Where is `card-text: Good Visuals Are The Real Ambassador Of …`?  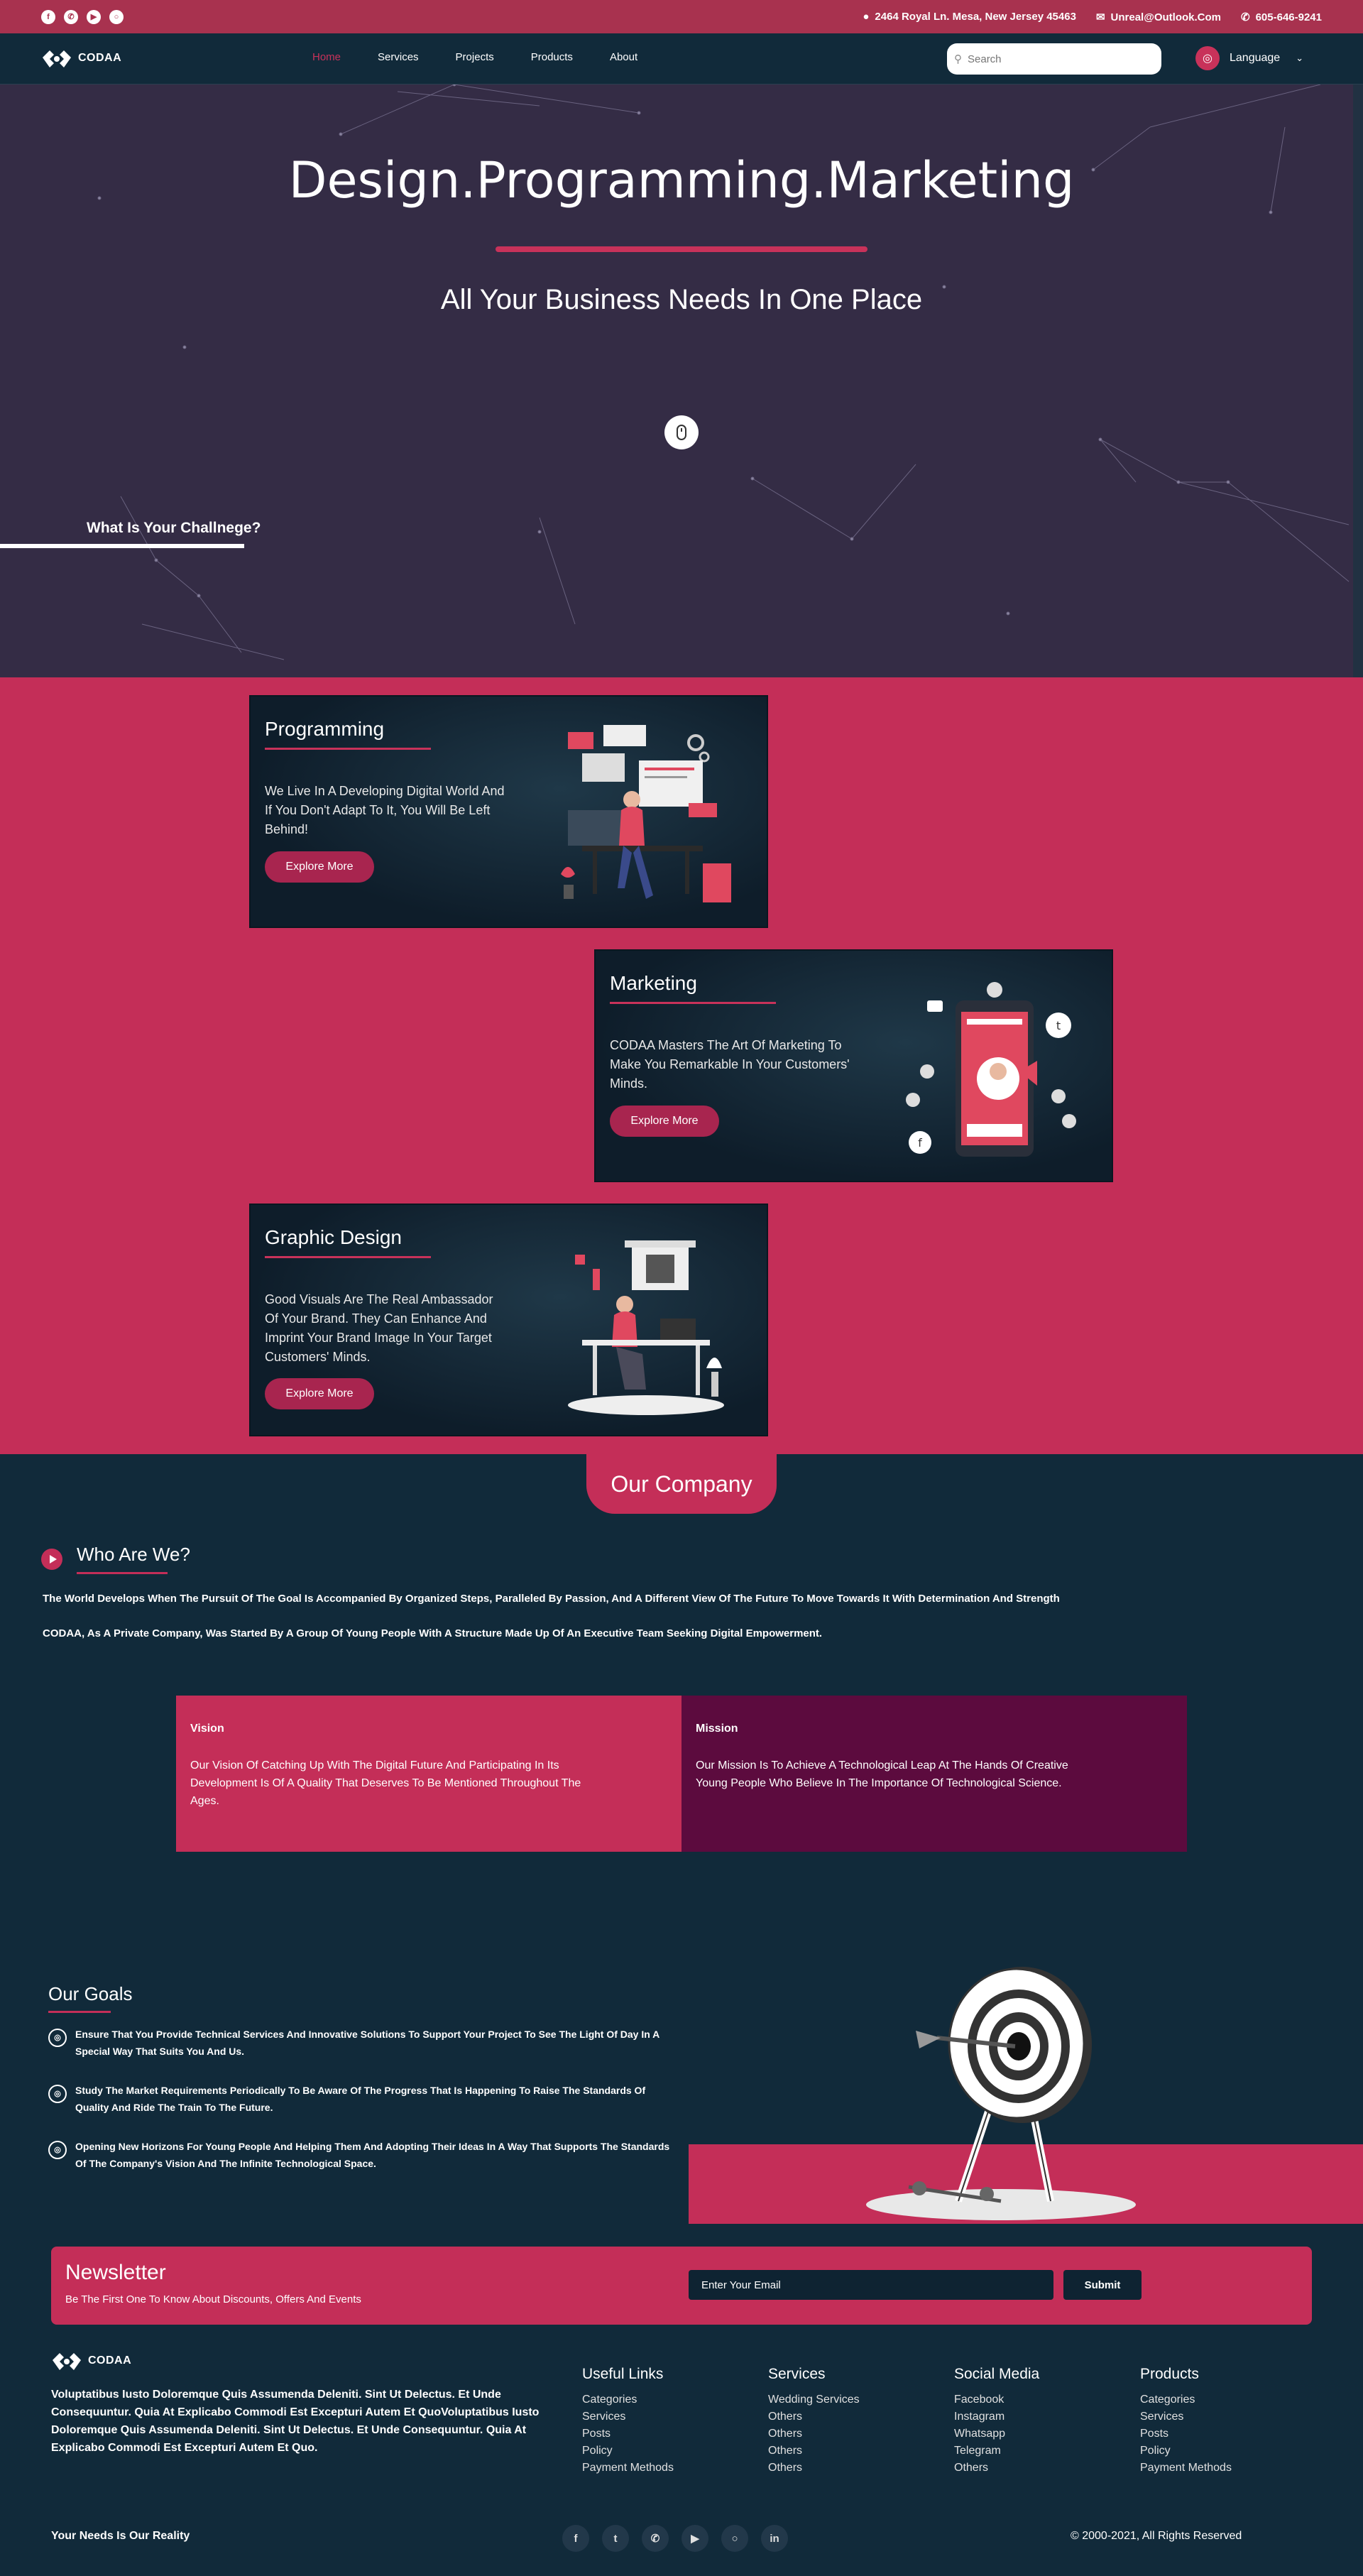 card-text: Good Visuals Are The Real Ambassador Of … is located at coordinates (379, 1328).